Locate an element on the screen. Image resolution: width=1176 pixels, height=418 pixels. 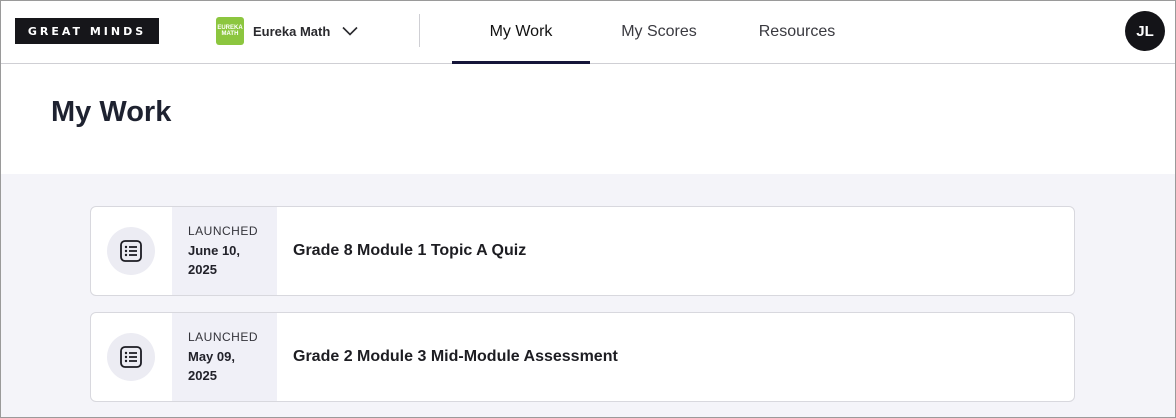
tab-label: My Work is located at coordinates (521, 31).